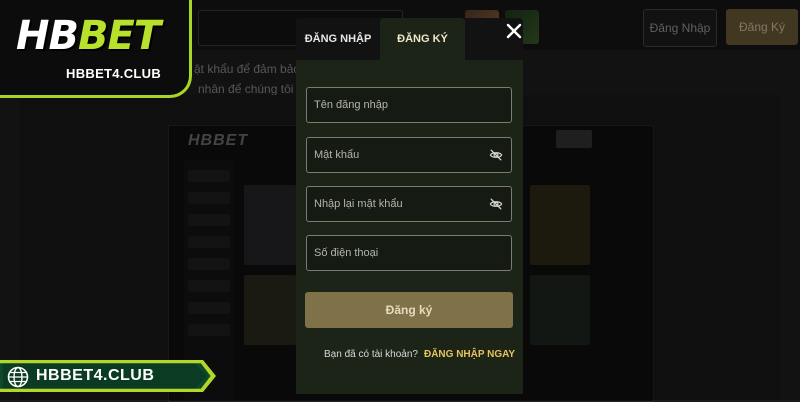 The width and height of the screenshot is (800, 402). What do you see at coordinates (371, 354) in the screenshot?
I see `switch-question: Bạn đã có tài khoản?` at bounding box center [371, 354].